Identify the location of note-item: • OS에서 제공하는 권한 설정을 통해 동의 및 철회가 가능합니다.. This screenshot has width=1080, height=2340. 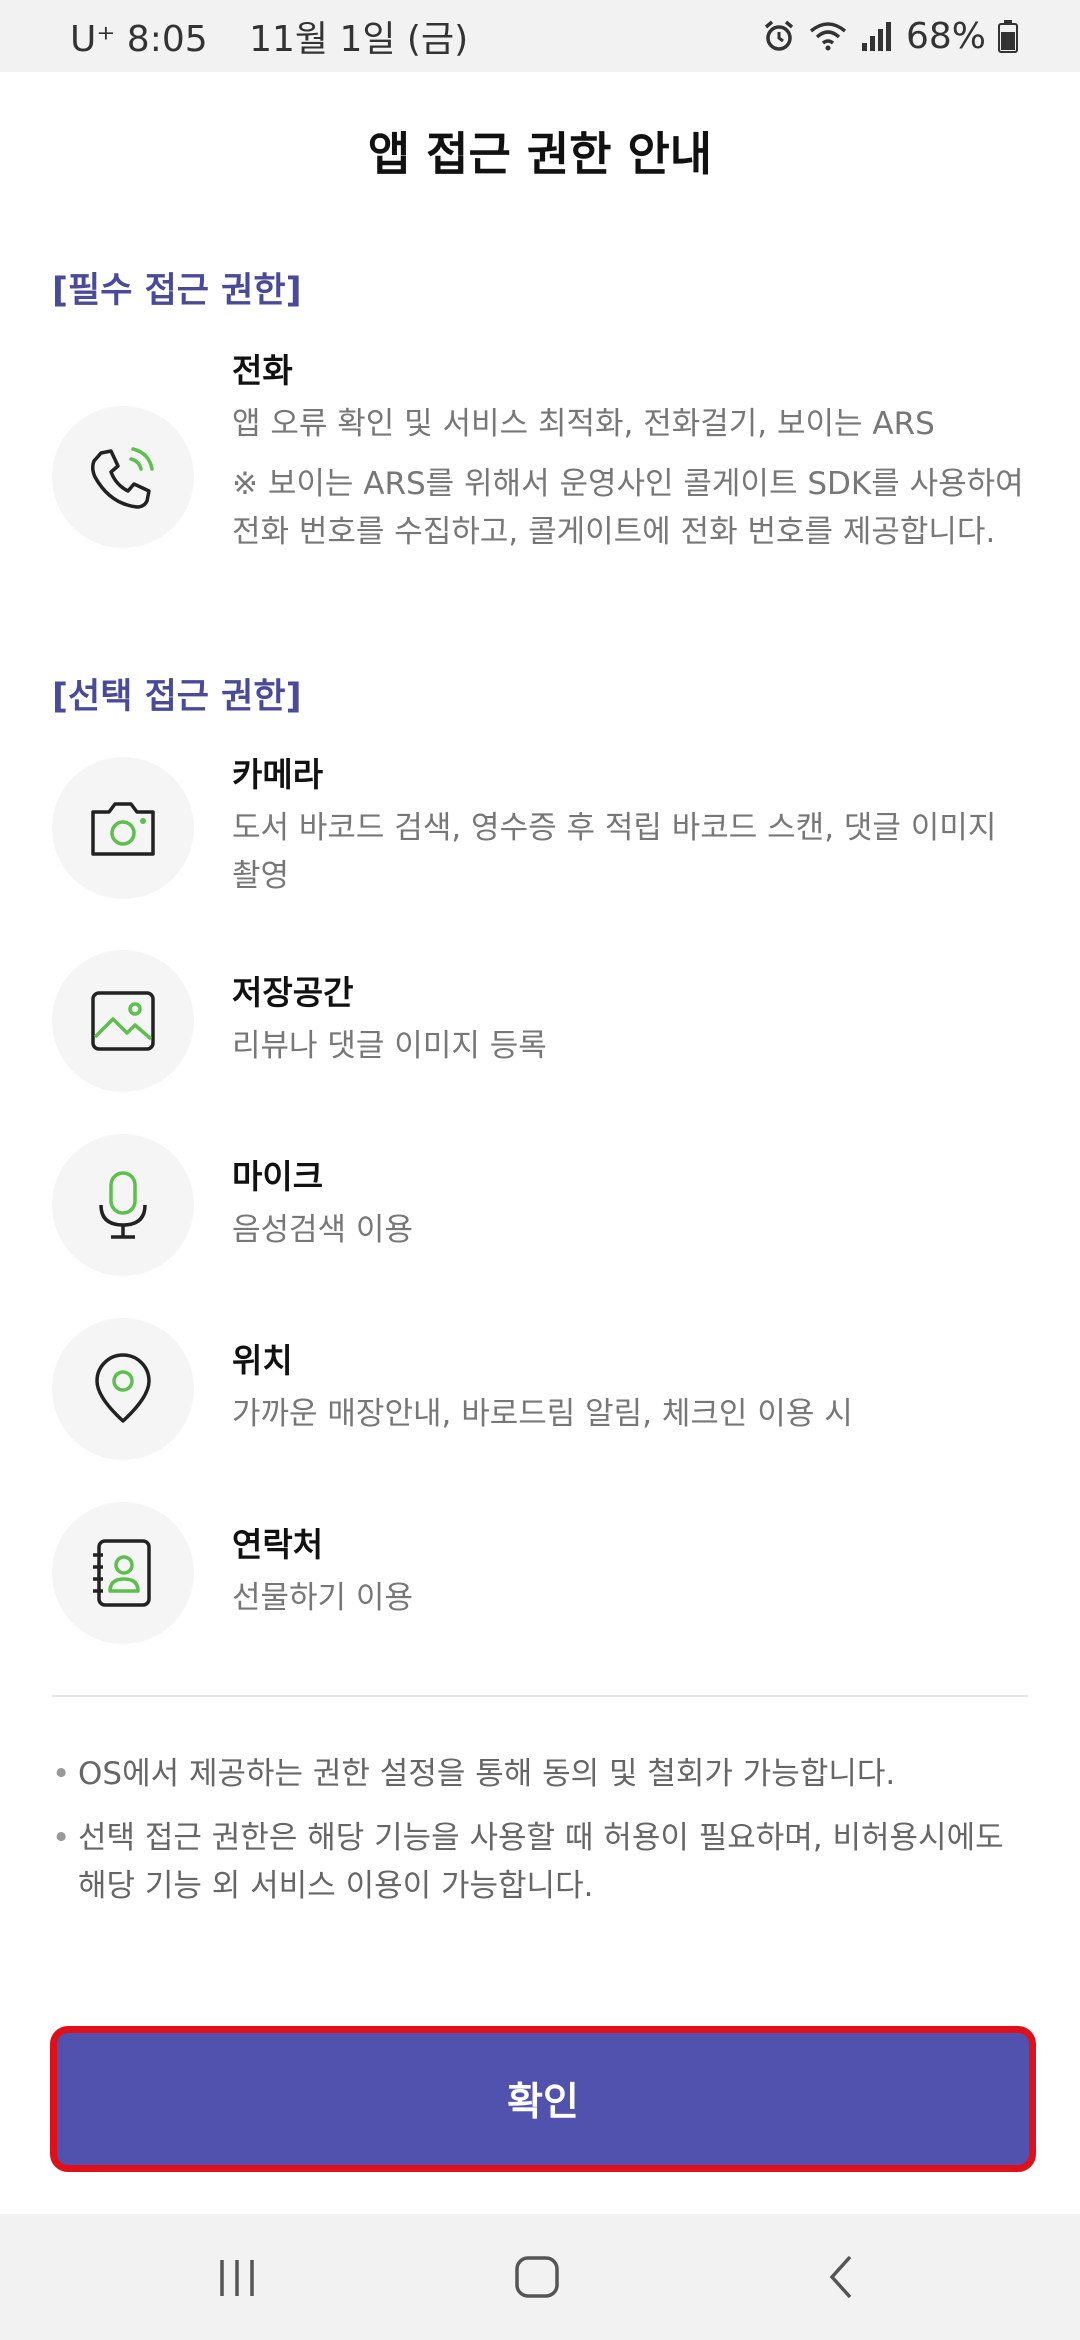
(542, 1774).